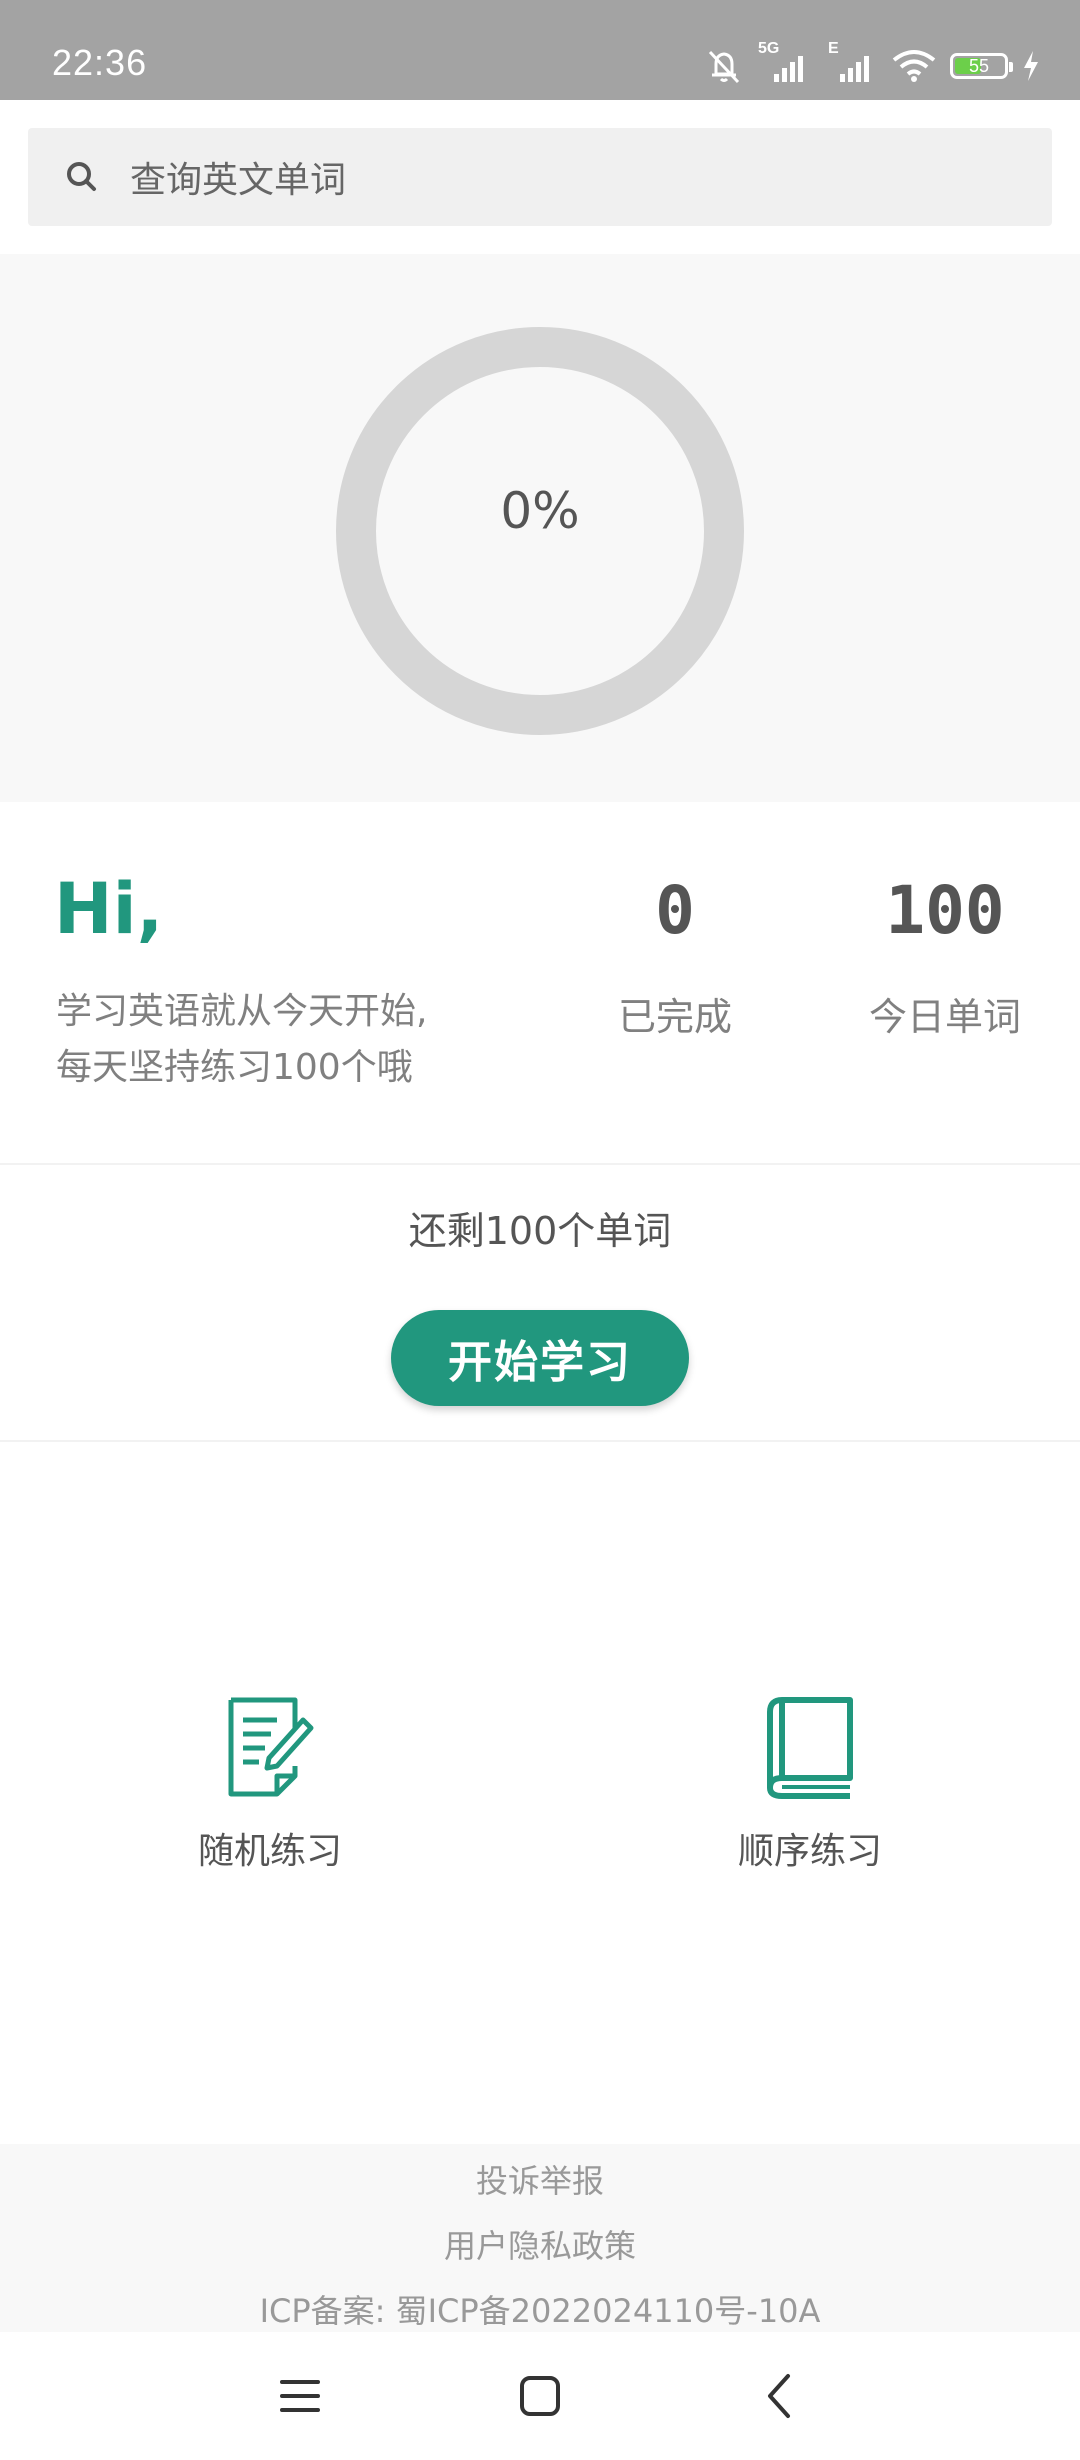 The height and width of the screenshot is (2460, 1080). I want to click on search-placeholder: 查询英文单词, so click(238, 180).